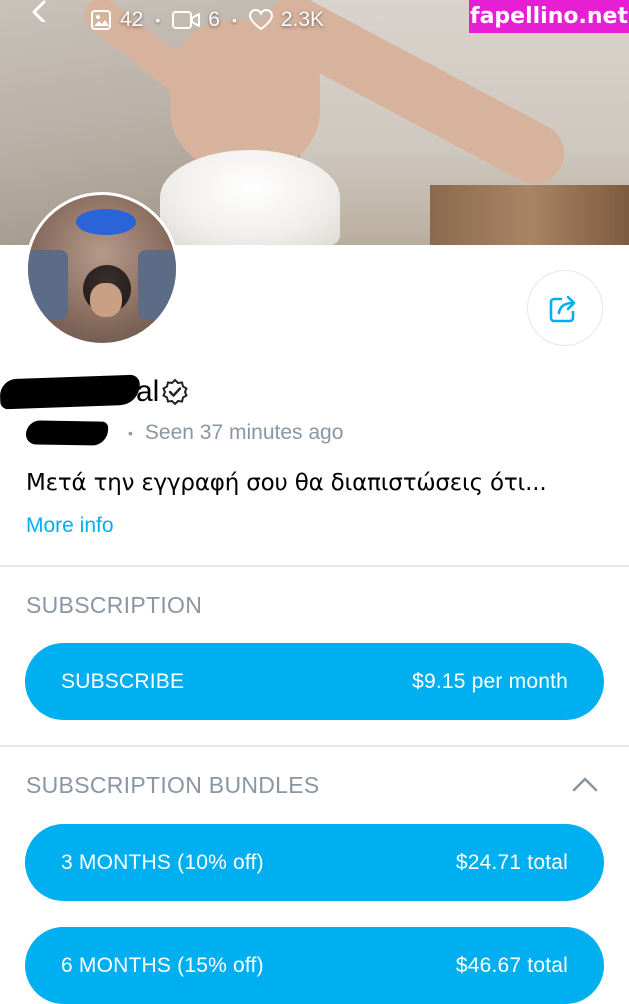 The image size is (629, 1004). What do you see at coordinates (214, 19) in the screenshot?
I see `videos-count: 6` at bounding box center [214, 19].